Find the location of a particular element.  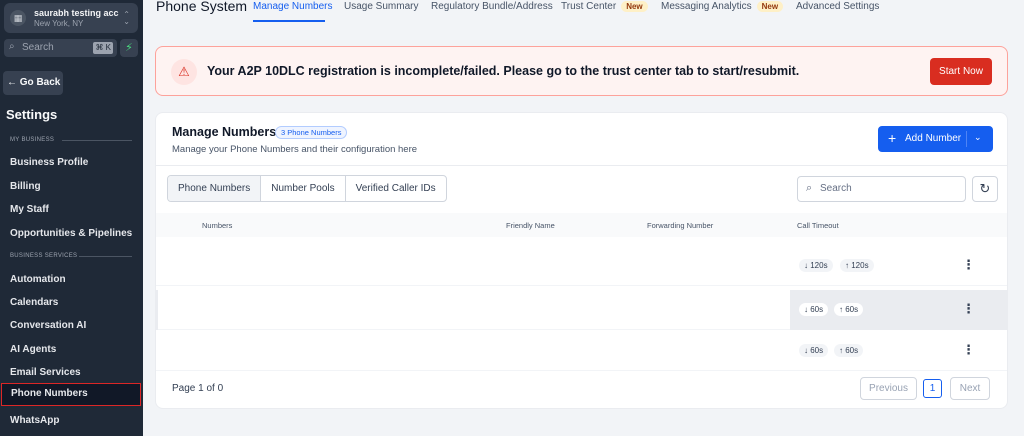

add-number-label: Add Number is located at coordinates (933, 138).